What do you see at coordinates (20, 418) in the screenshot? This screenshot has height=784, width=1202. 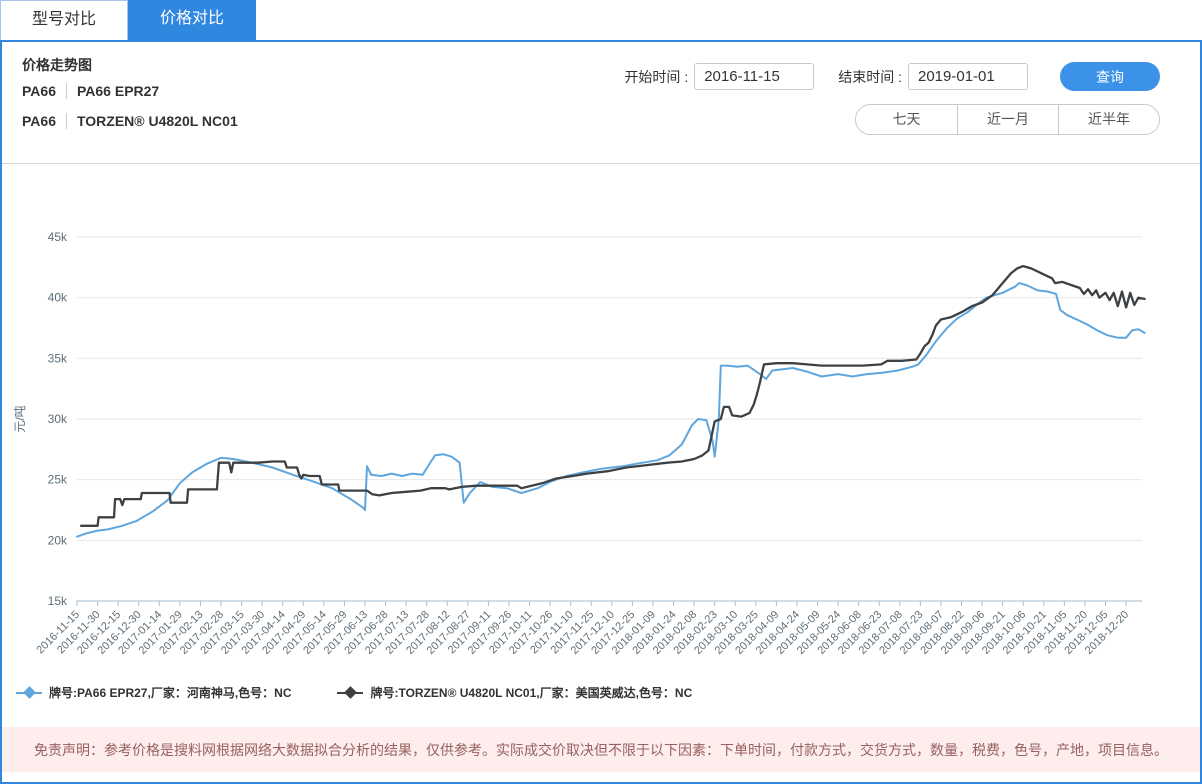 I see `y-axis-name: 元/吨` at bounding box center [20, 418].